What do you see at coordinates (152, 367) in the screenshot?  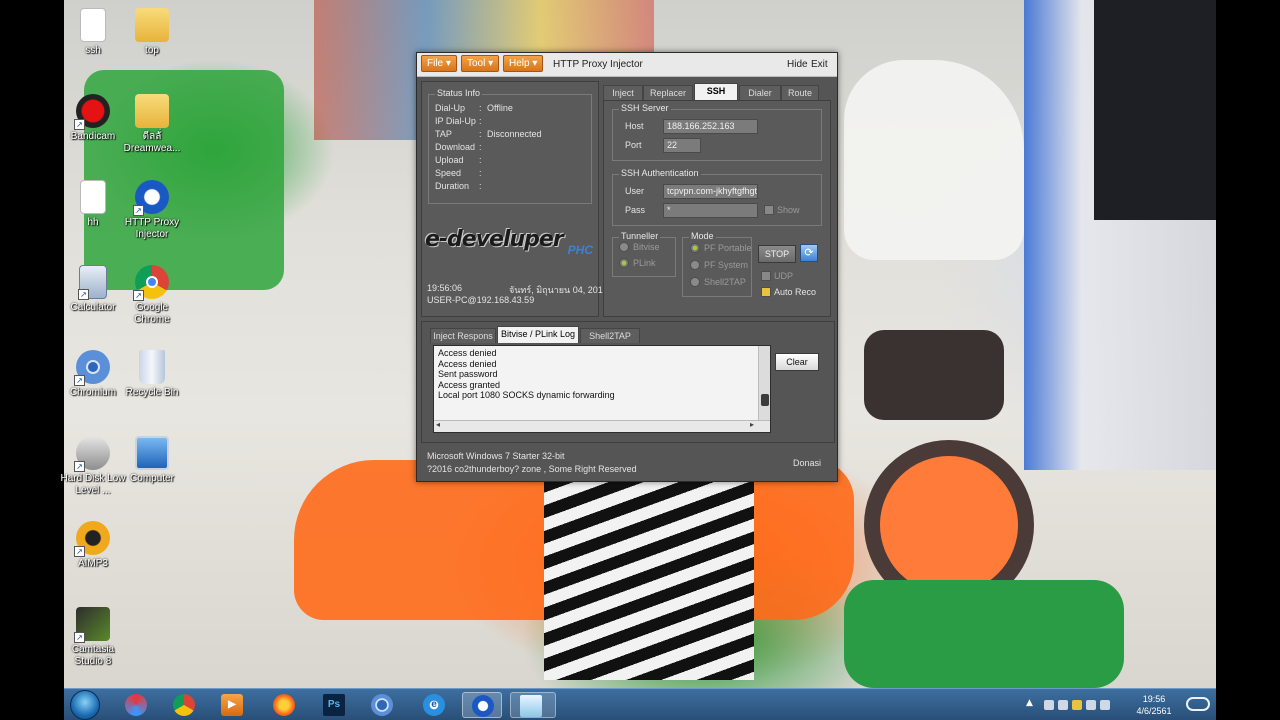 I see `recycle-bin-icon` at bounding box center [152, 367].